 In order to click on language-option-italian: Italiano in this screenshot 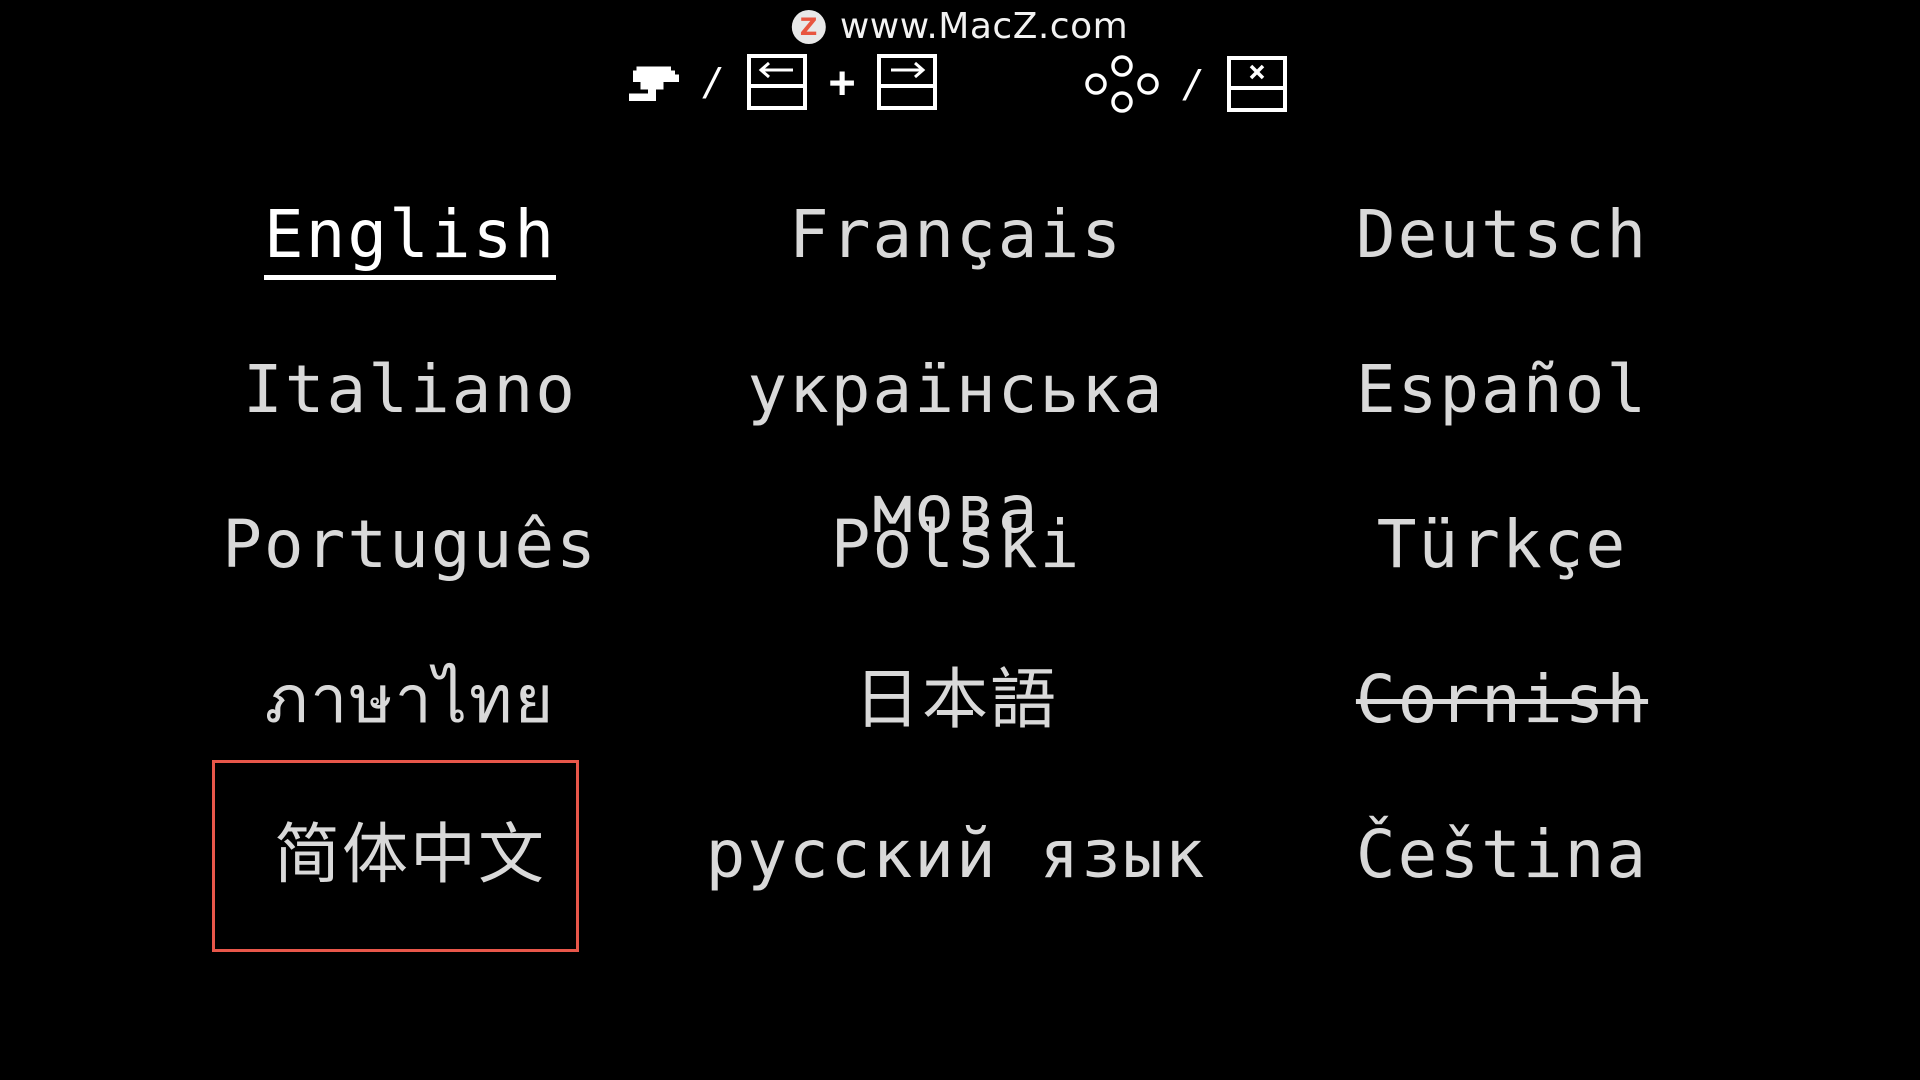, I will do `click(410, 390)`.